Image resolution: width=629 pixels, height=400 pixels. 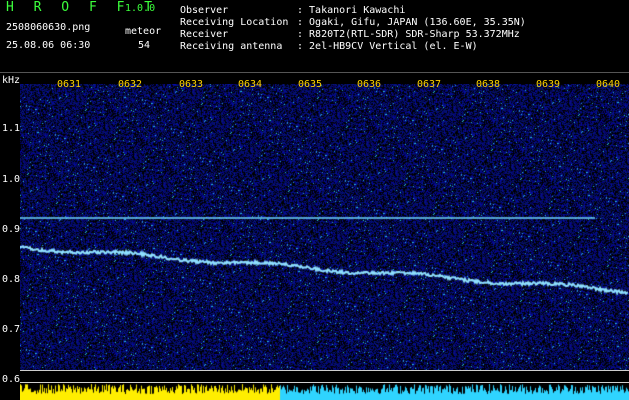 What do you see at coordinates (11, 329) in the screenshot?
I see `freq-tick-0.7: 0.7` at bounding box center [11, 329].